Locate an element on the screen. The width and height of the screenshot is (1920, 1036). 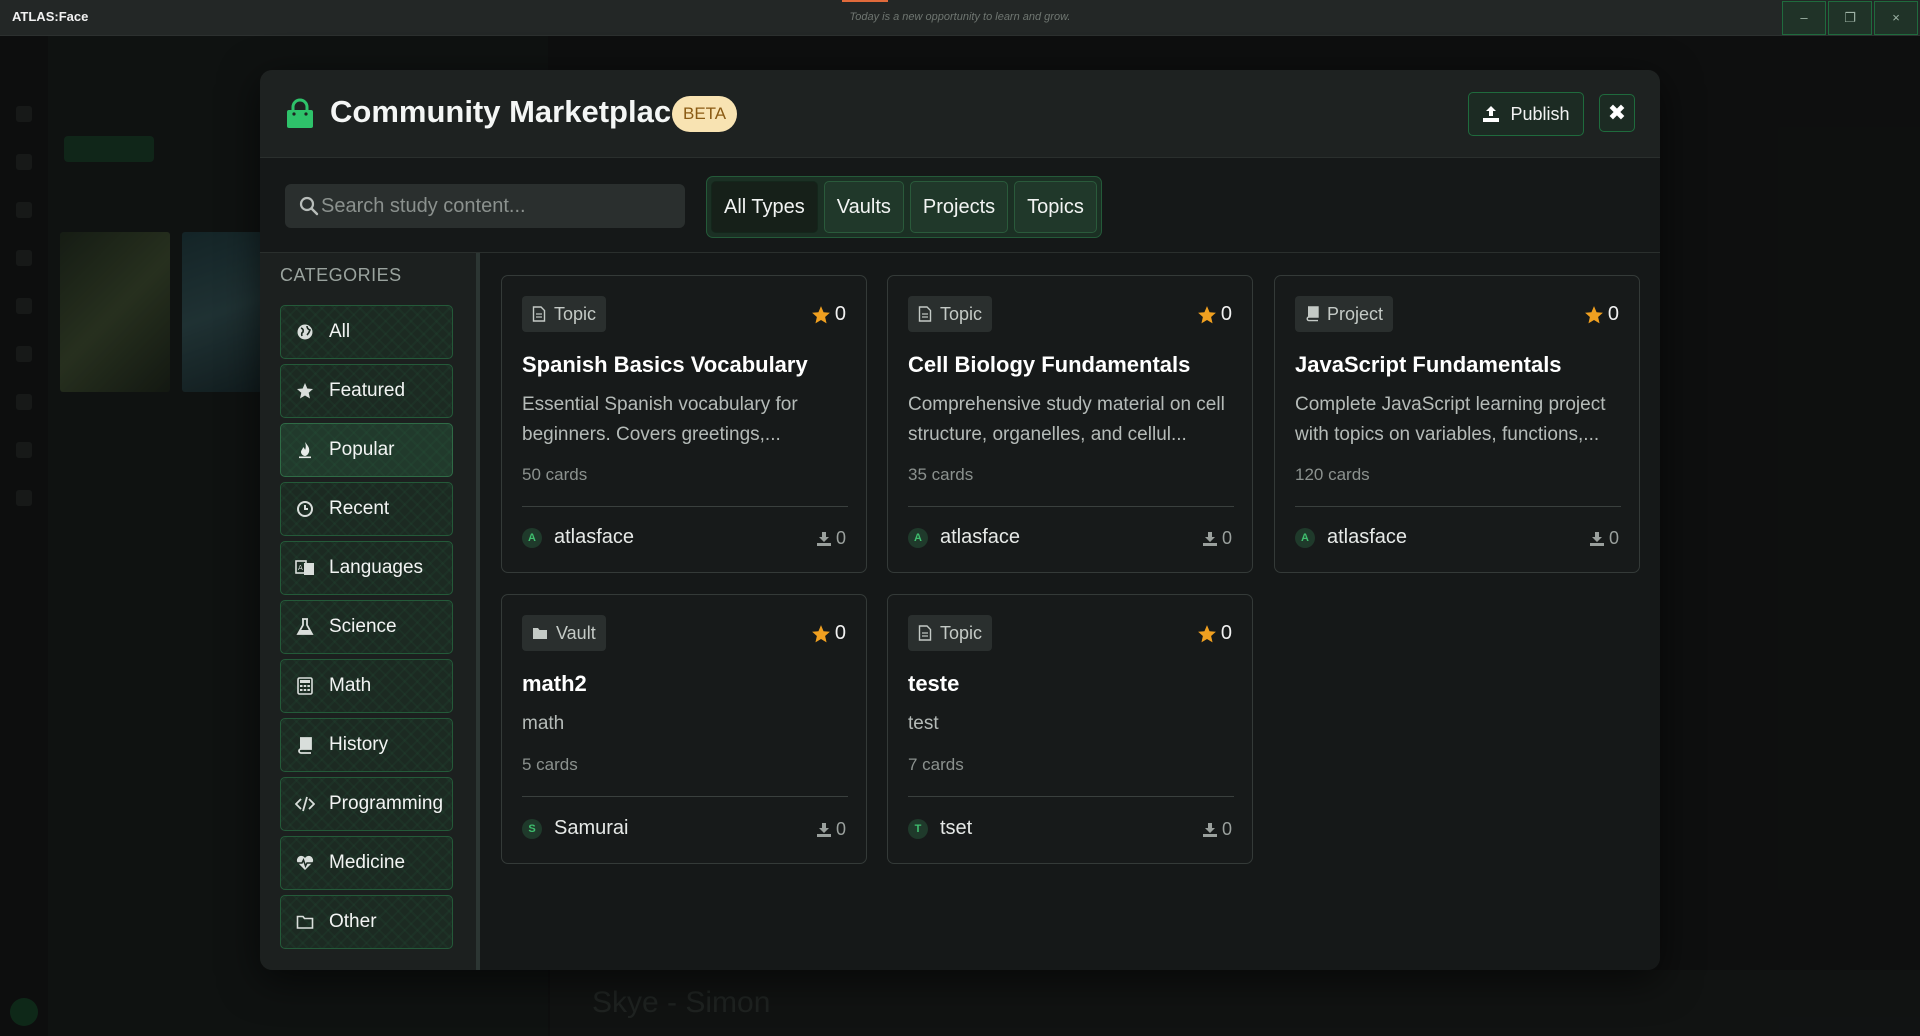
fire-icon is located at coordinates (305, 450).